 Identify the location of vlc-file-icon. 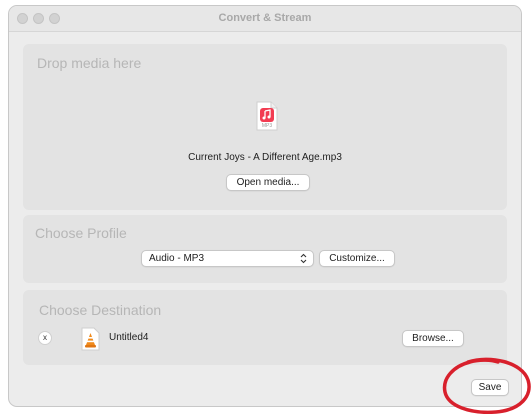
(90, 339).